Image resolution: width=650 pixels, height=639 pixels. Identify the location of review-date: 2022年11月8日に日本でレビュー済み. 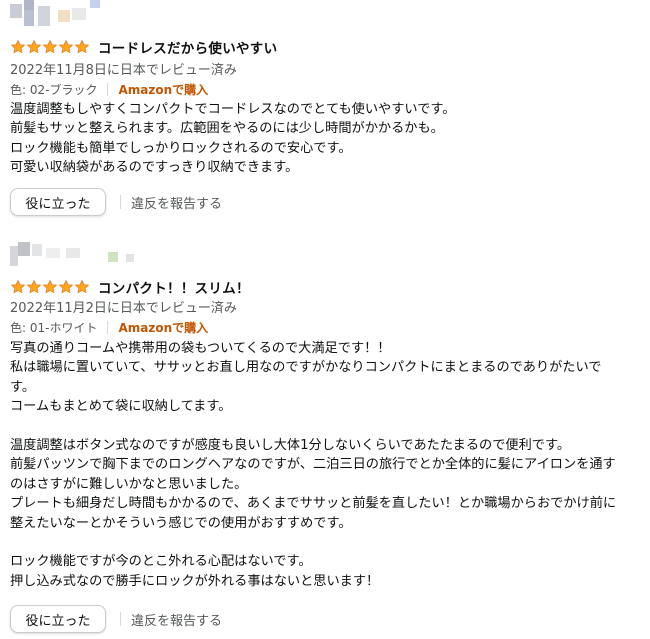
(123, 70).